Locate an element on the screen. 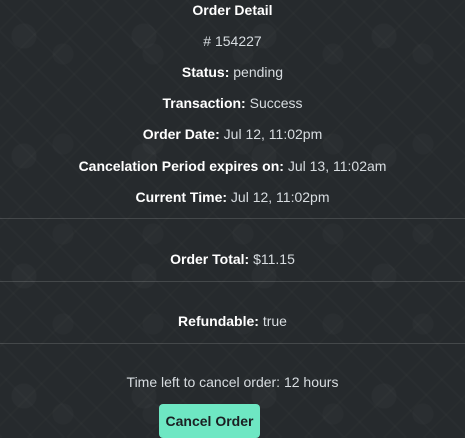 The width and height of the screenshot is (465, 438). time-left-text: Time left to cancel order: 12 hours is located at coordinates (232, 382).